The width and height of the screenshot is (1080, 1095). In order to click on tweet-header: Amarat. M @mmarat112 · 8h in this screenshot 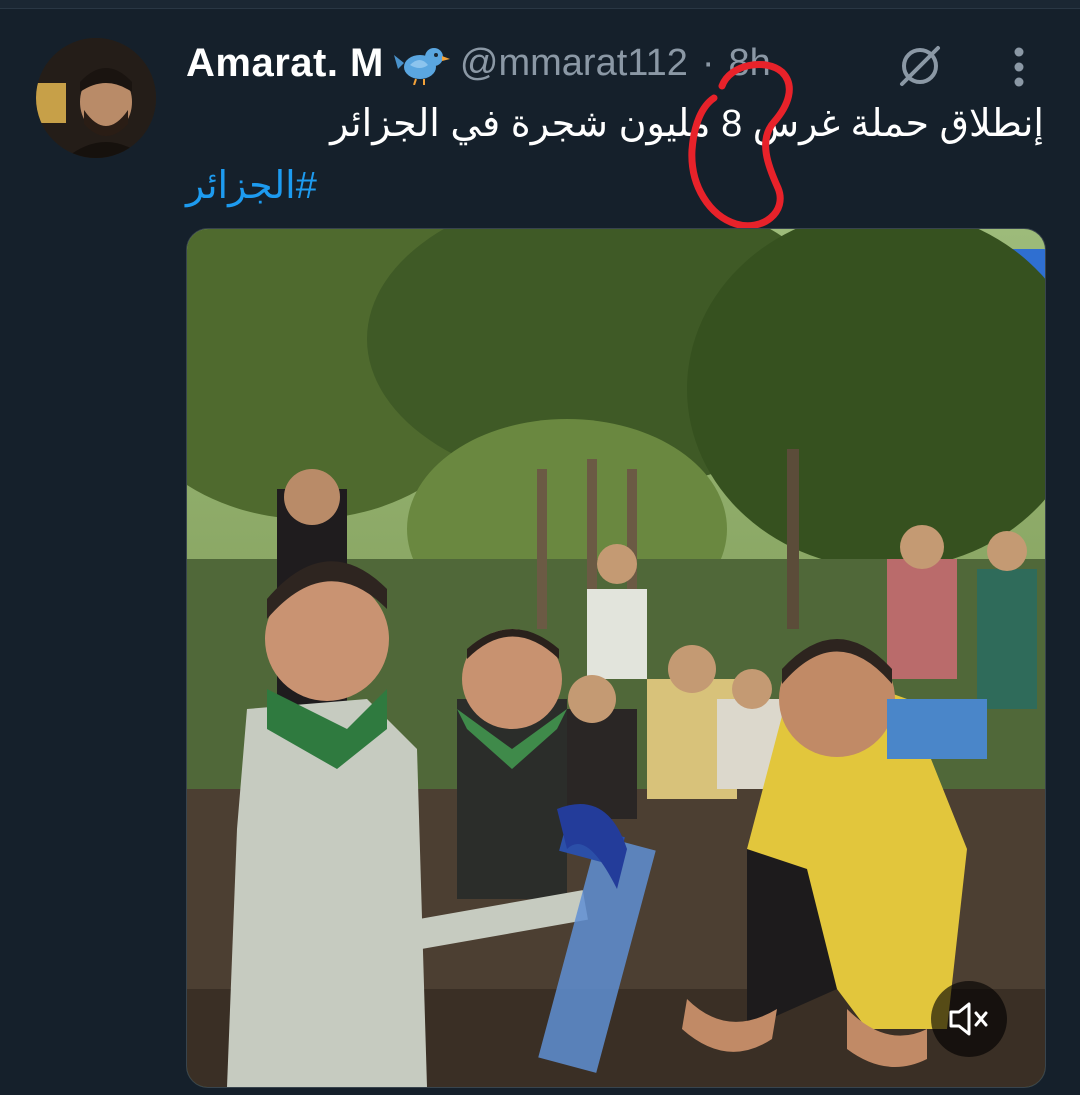, I will do `click(478, 63)`.